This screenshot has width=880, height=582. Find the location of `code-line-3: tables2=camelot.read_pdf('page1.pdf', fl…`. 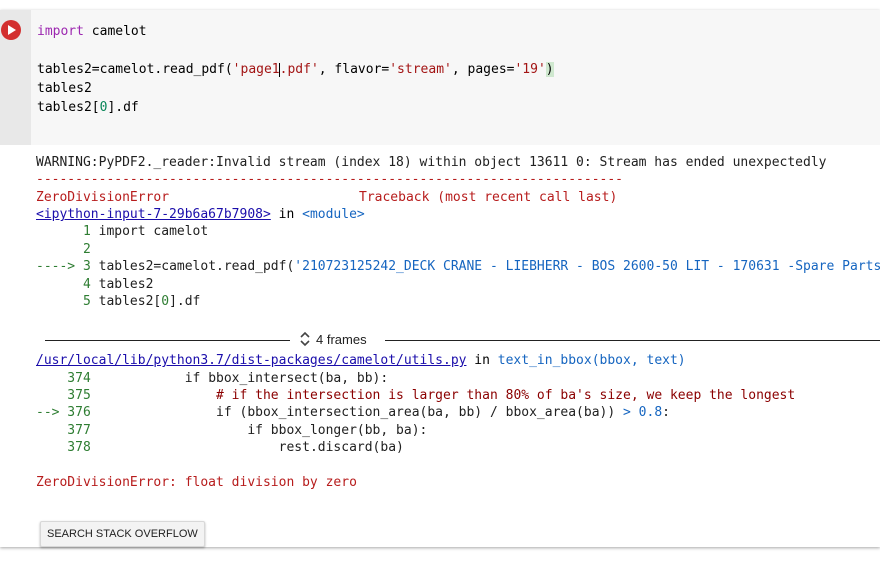

code-line-3: tables2=camelot.read_pdf('page1.pdf', fl… is located at coordinates (295, 69).